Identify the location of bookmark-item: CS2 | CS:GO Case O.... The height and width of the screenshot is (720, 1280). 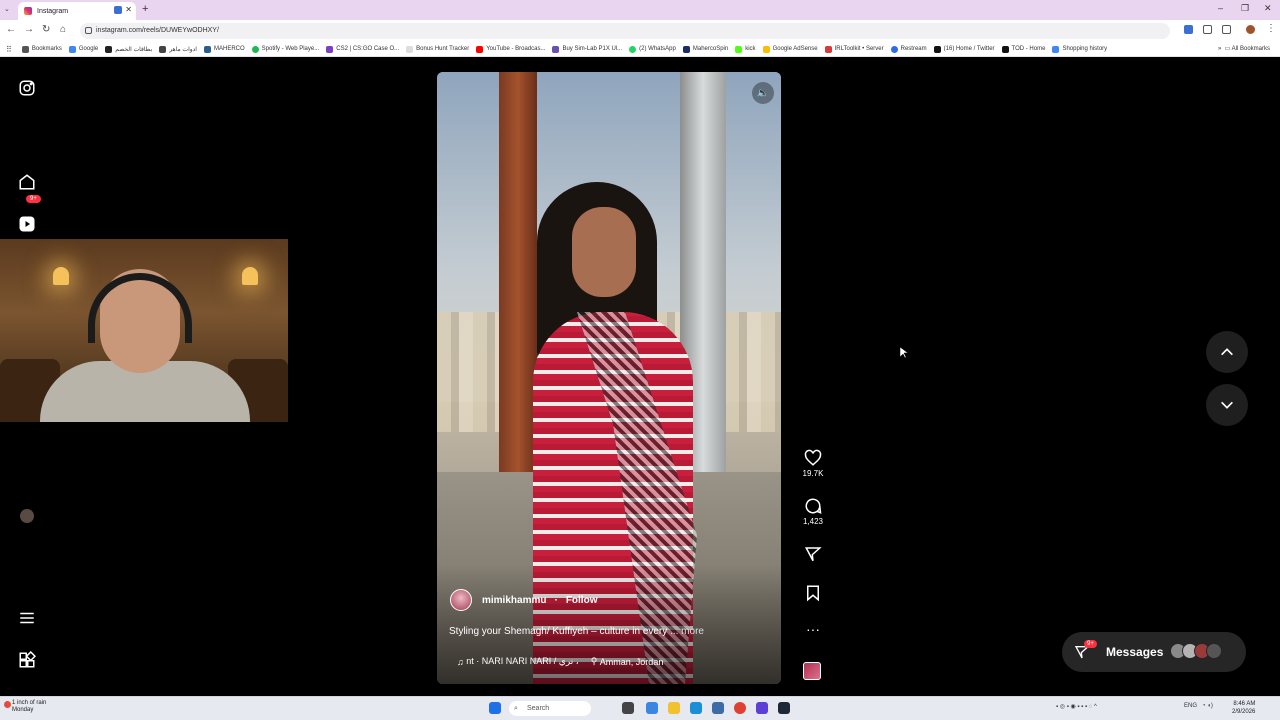
(362, 49).